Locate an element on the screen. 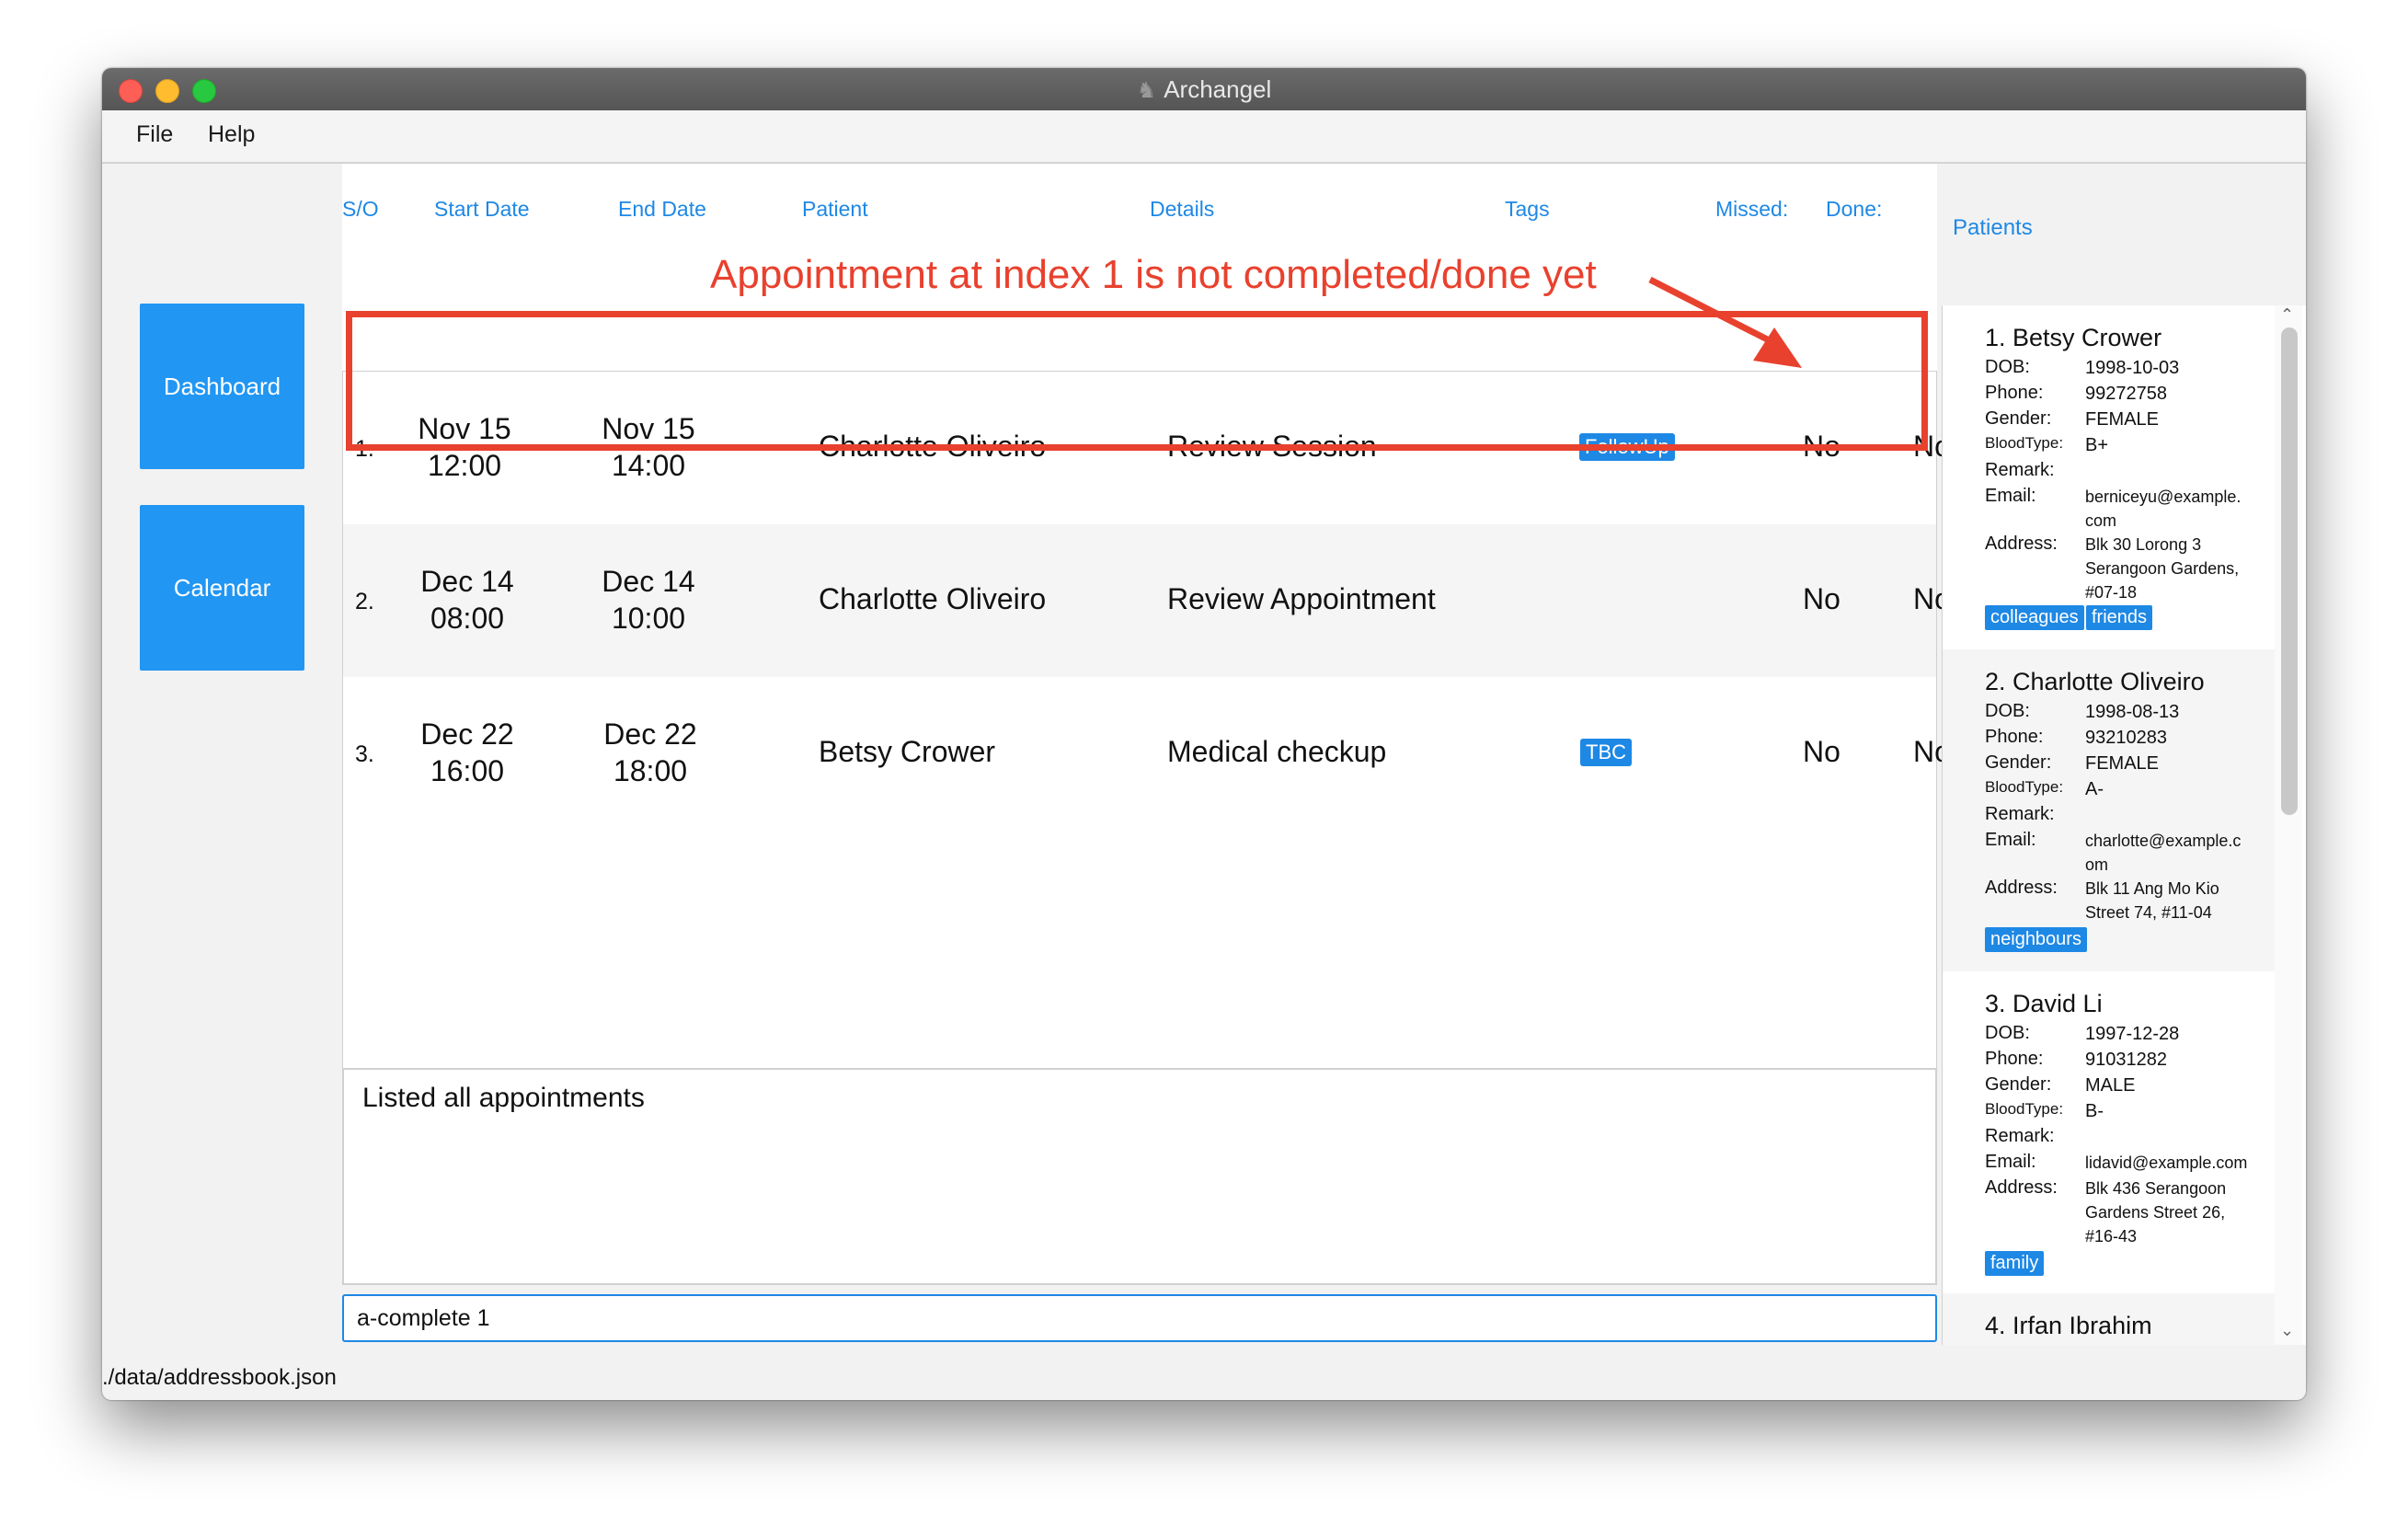 The height and width of the screenshot is (1538, 2408). column-header-tags: Tags is located at coordinates (1527, 209).